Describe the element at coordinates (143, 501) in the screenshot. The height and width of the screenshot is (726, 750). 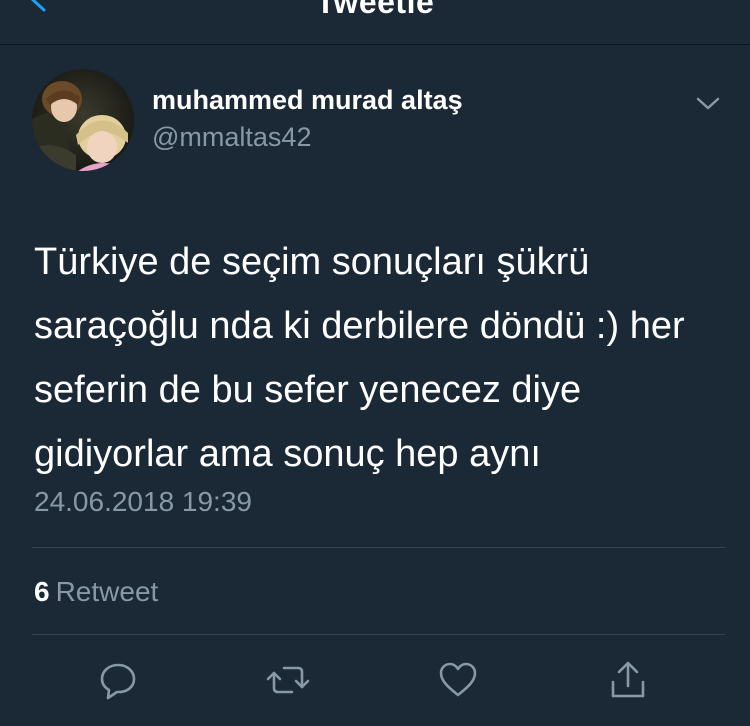
I see `tweet-timestamp: 24.06.2018 19:39` at that location.